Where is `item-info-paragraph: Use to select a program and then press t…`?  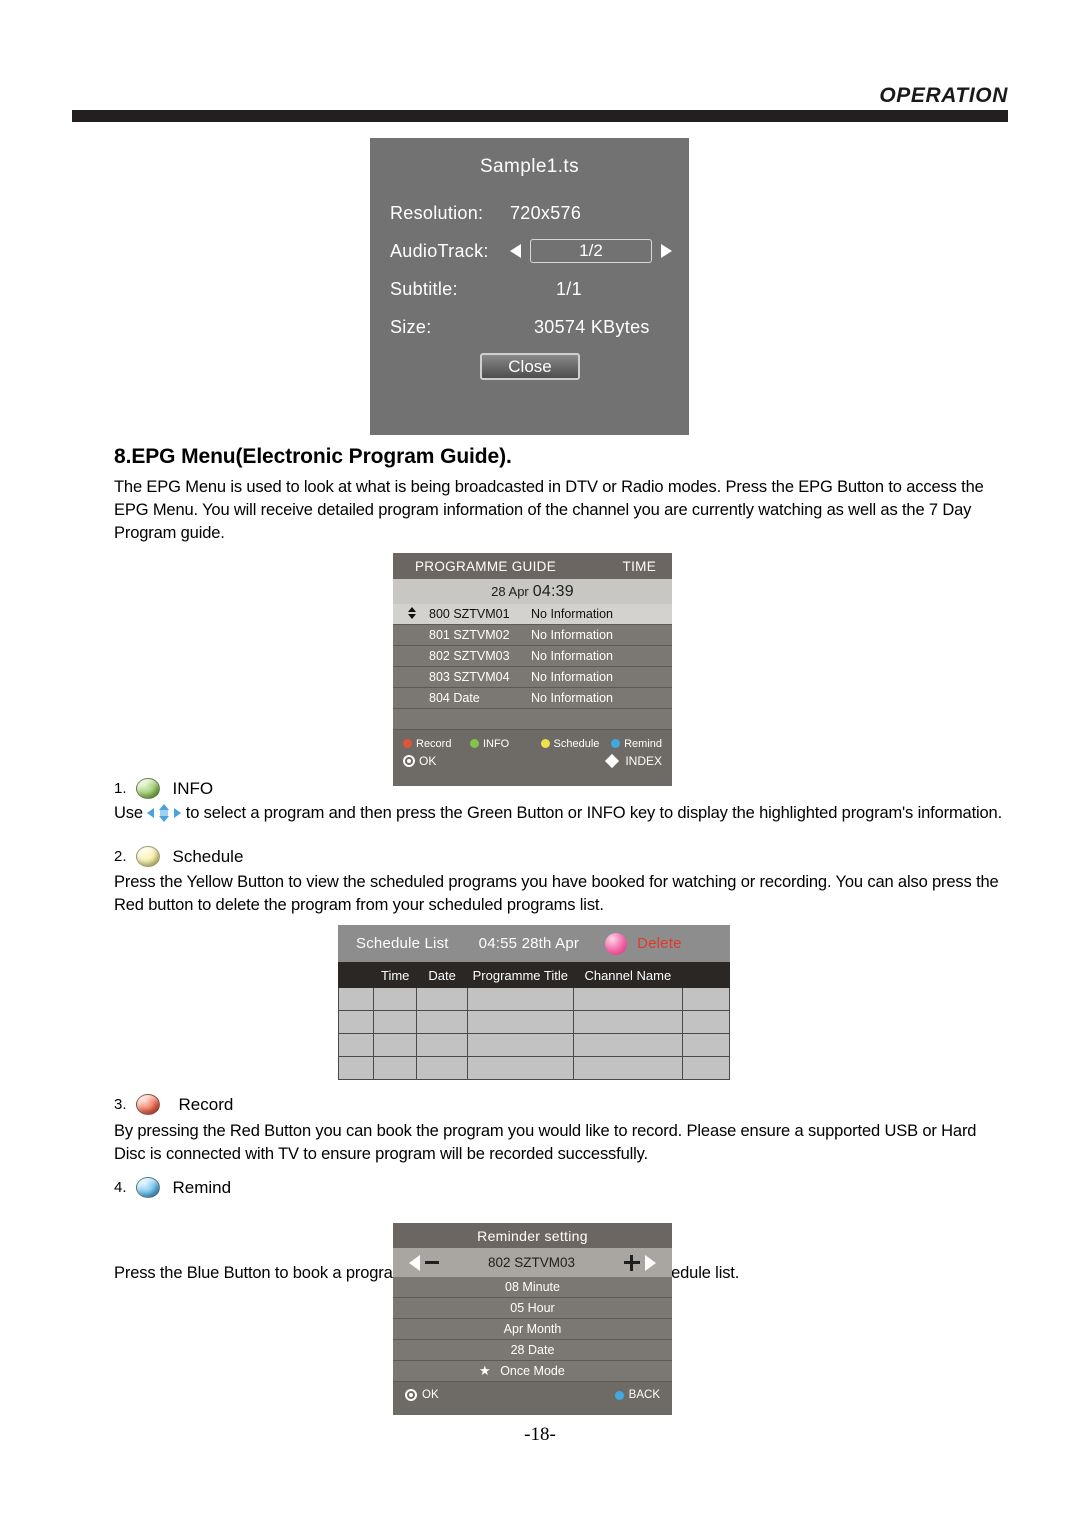
item-info-paragraph: Use to select a program and then press t… is located at coordinates (562, 813).